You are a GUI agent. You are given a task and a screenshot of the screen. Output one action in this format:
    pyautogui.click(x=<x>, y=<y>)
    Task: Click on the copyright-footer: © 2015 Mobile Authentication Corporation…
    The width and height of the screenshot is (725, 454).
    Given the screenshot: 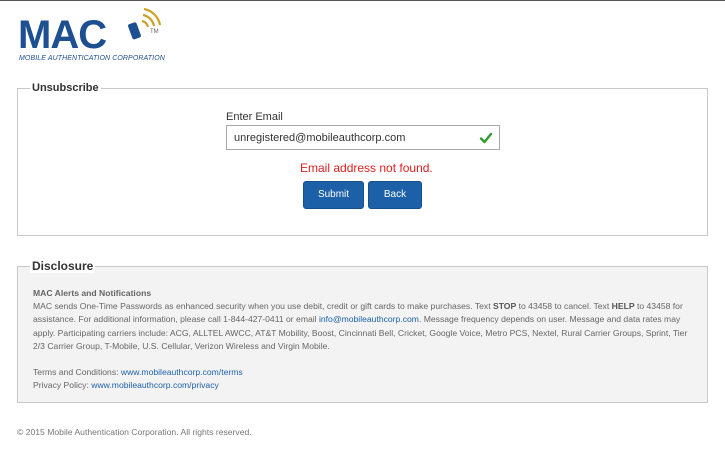 What is the action you would take?
    pyautogui.click(x=134, y=432)
    